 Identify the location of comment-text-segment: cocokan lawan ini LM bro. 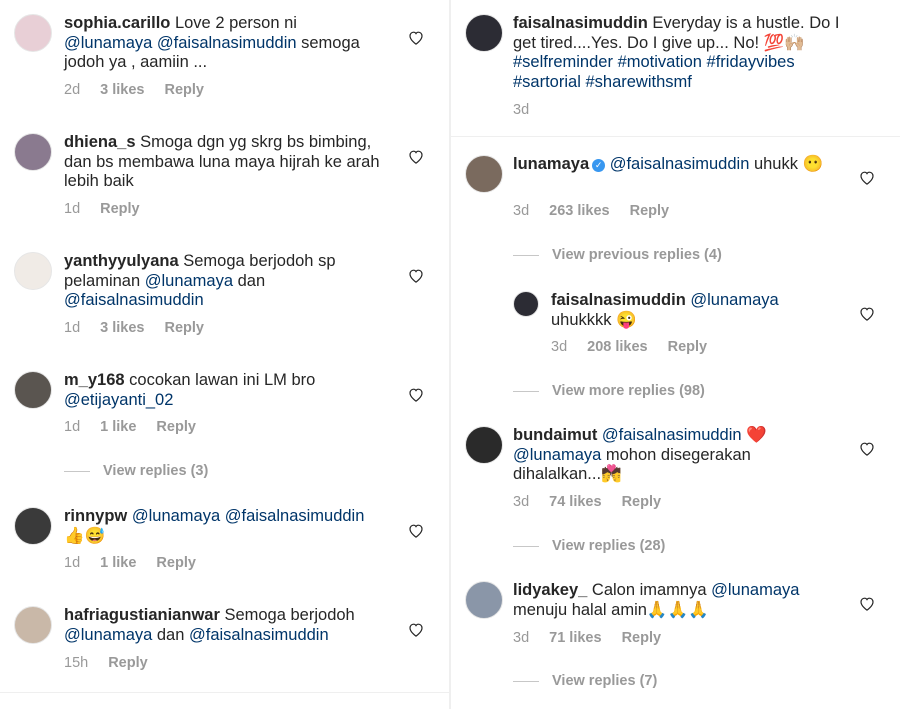
(220, 380).